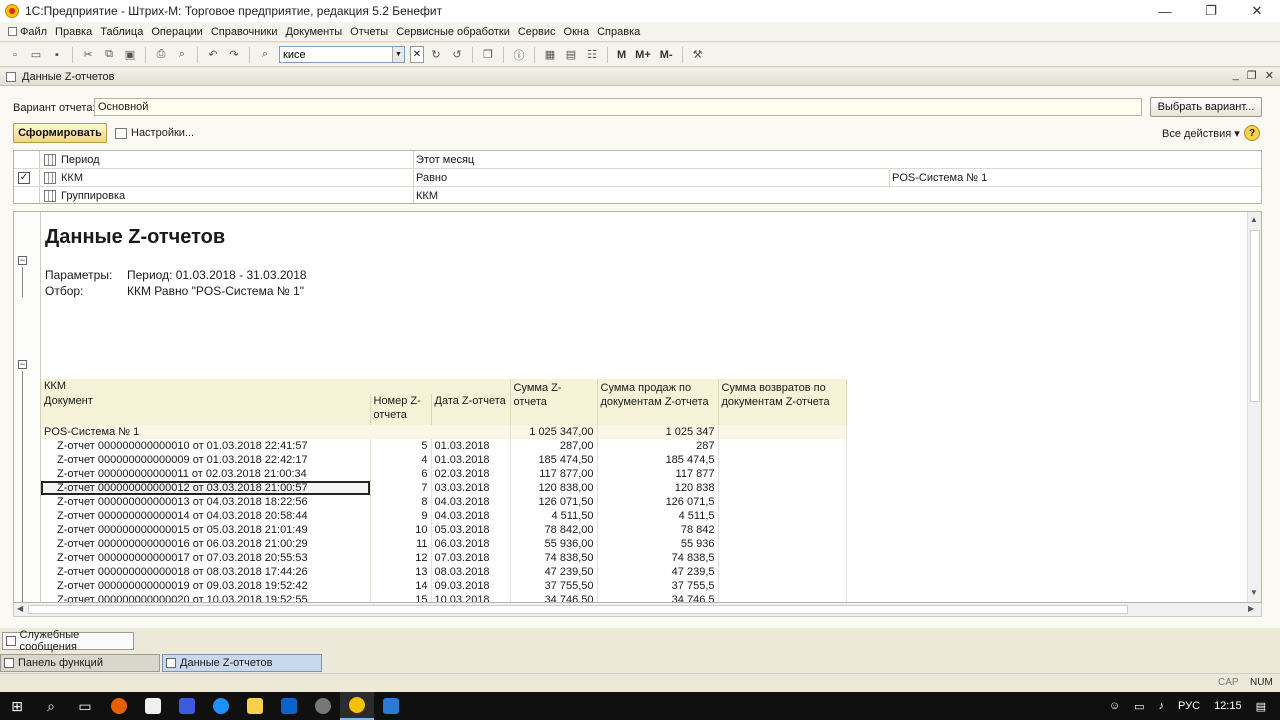 The width and height of the screenshot is (1280, 720). Describe the element at coordinates (578, 609) in the screenshot. I see `horizontal-scroll-thumb` at that location.